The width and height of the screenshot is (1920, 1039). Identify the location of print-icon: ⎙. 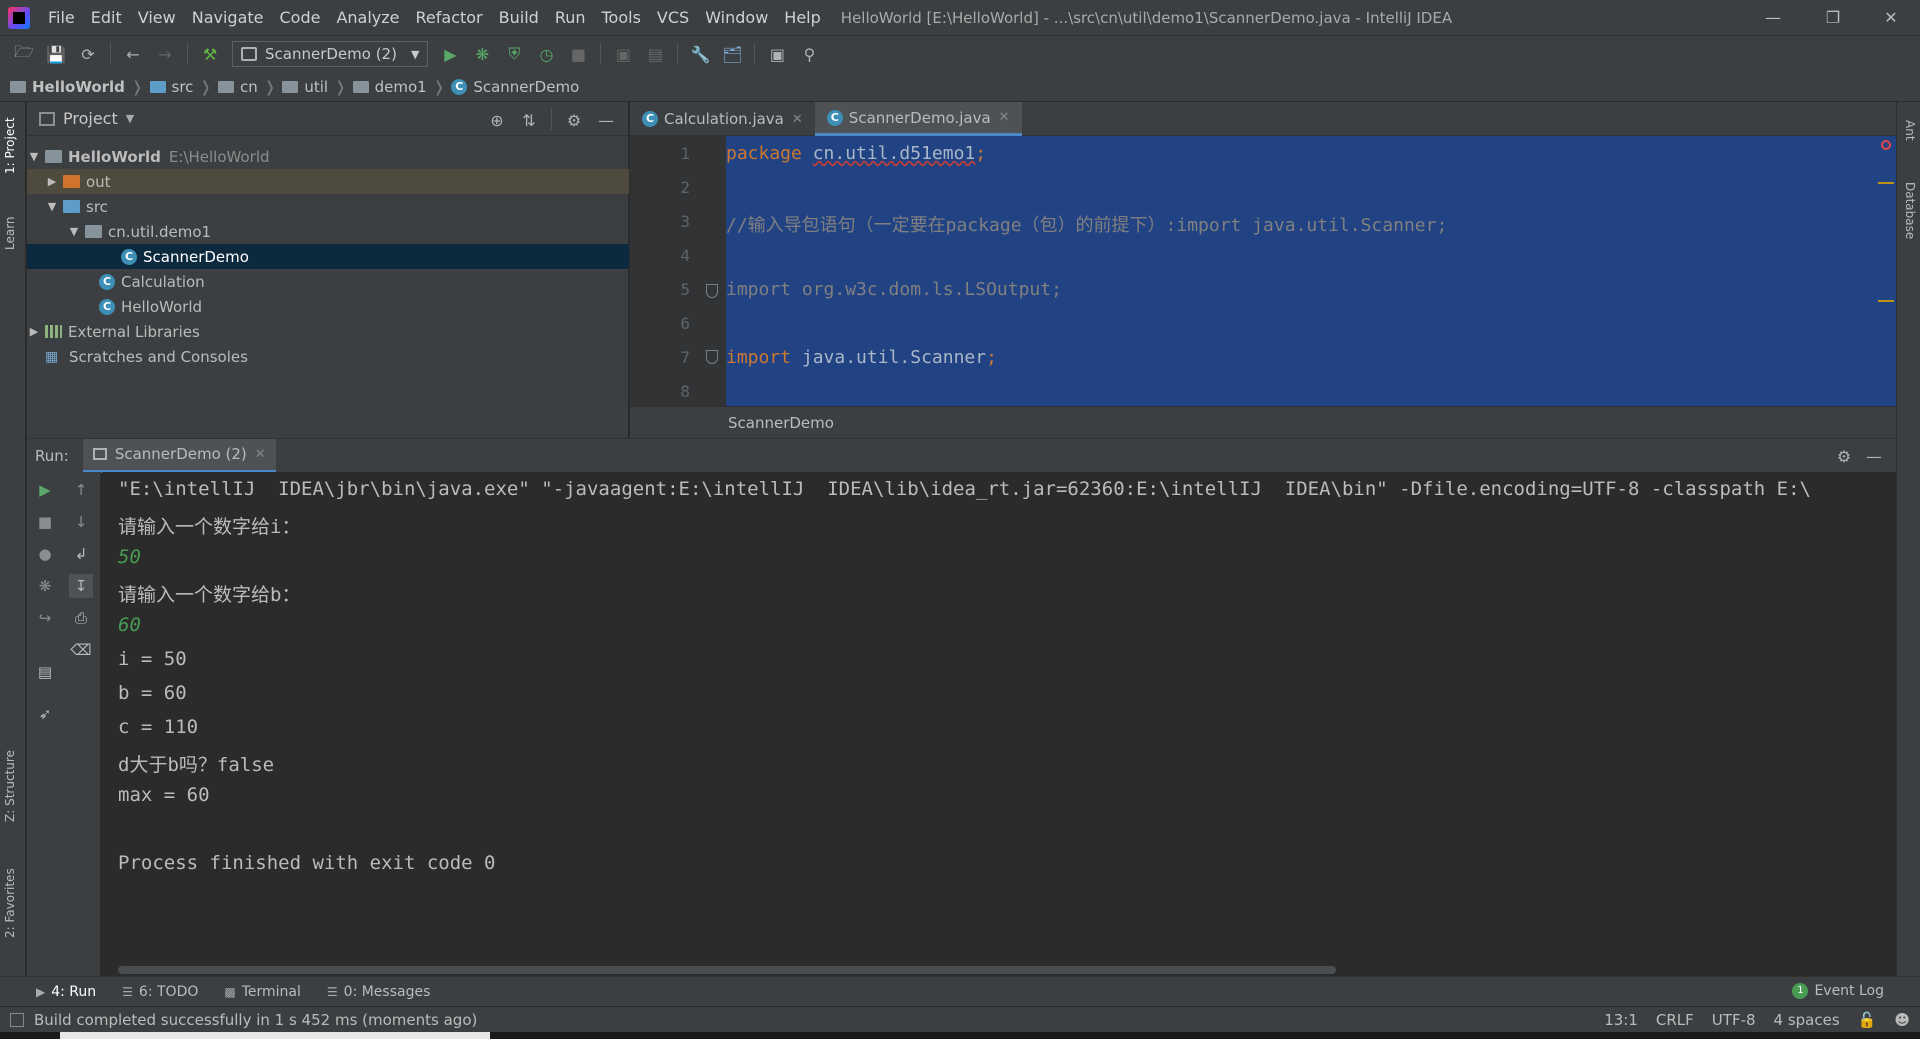
(81, 618).